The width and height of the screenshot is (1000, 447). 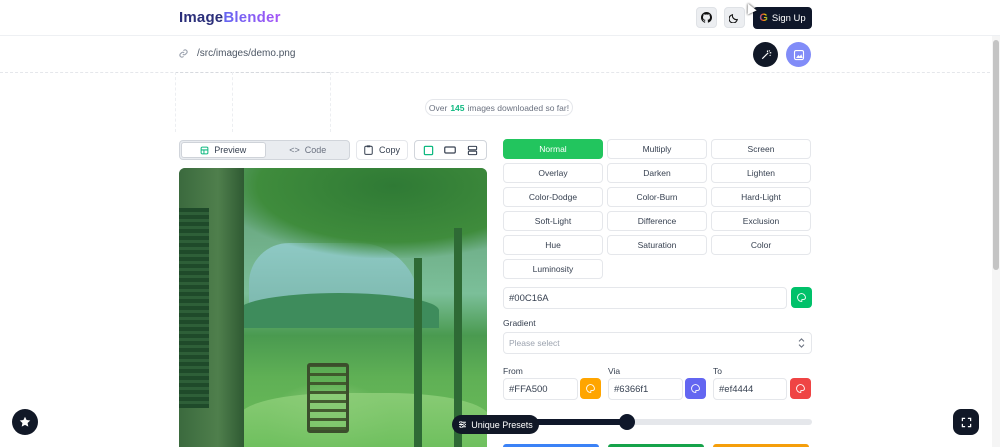 I want to click on to-color-picker, so click(x=800, y=388).